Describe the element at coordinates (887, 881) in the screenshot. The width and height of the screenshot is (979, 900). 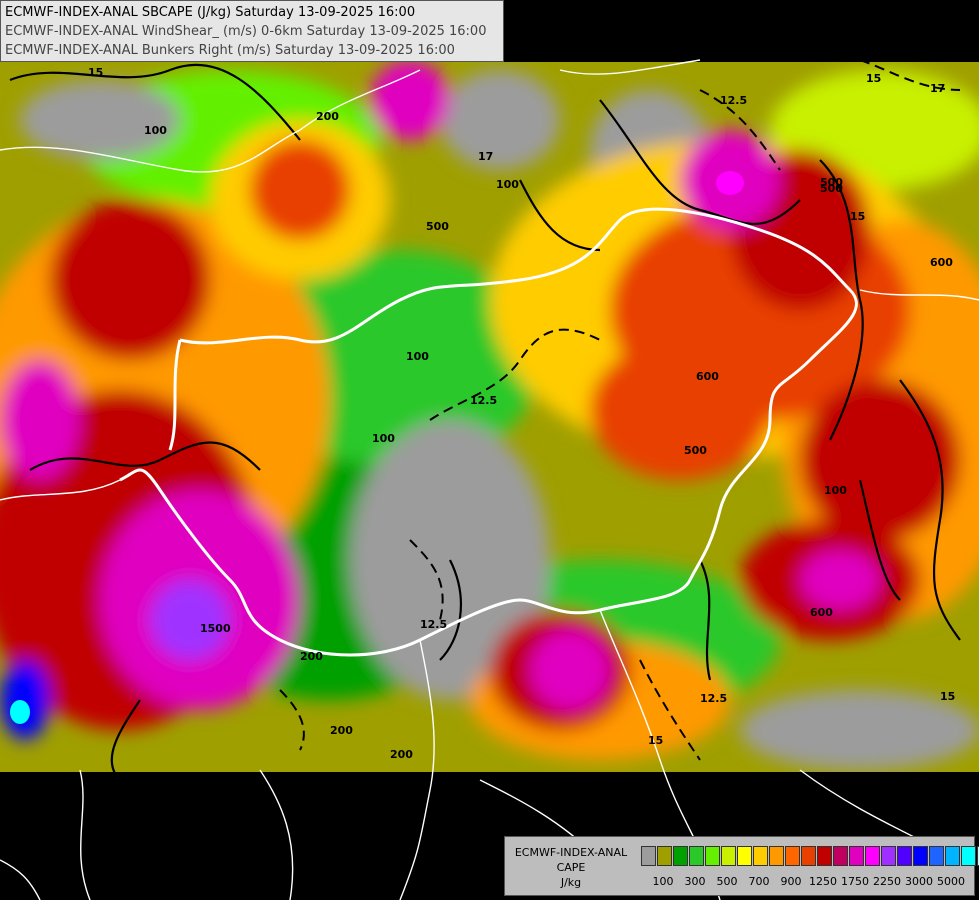
I see `legend-tick-label: 2250` at that location.